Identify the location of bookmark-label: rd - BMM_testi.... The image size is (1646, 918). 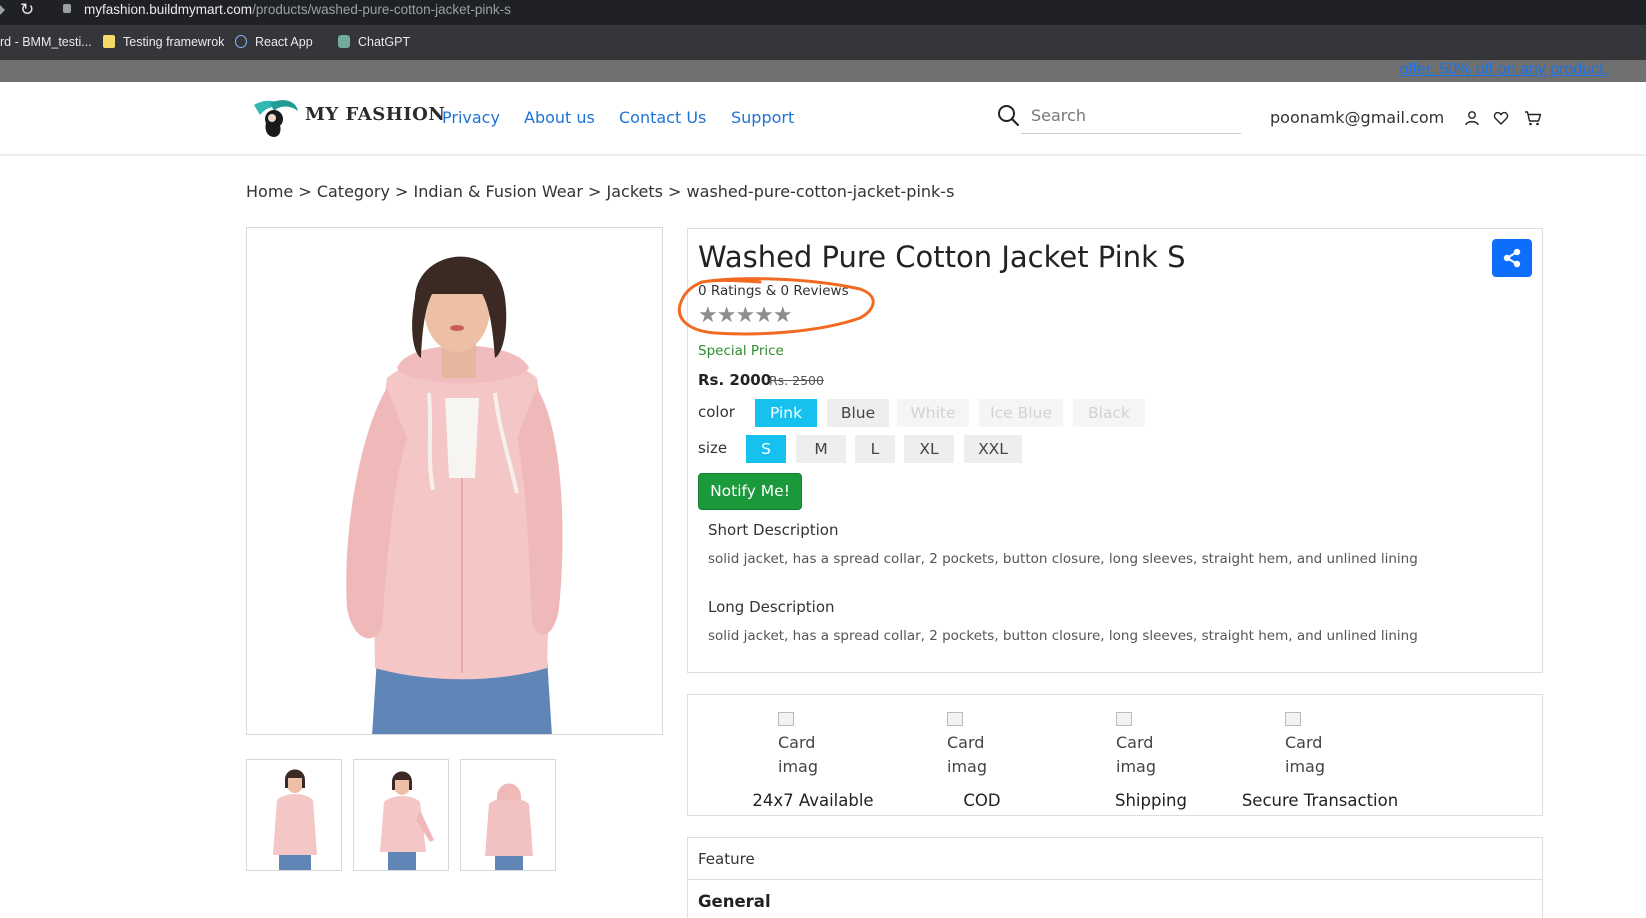
(46, 42).